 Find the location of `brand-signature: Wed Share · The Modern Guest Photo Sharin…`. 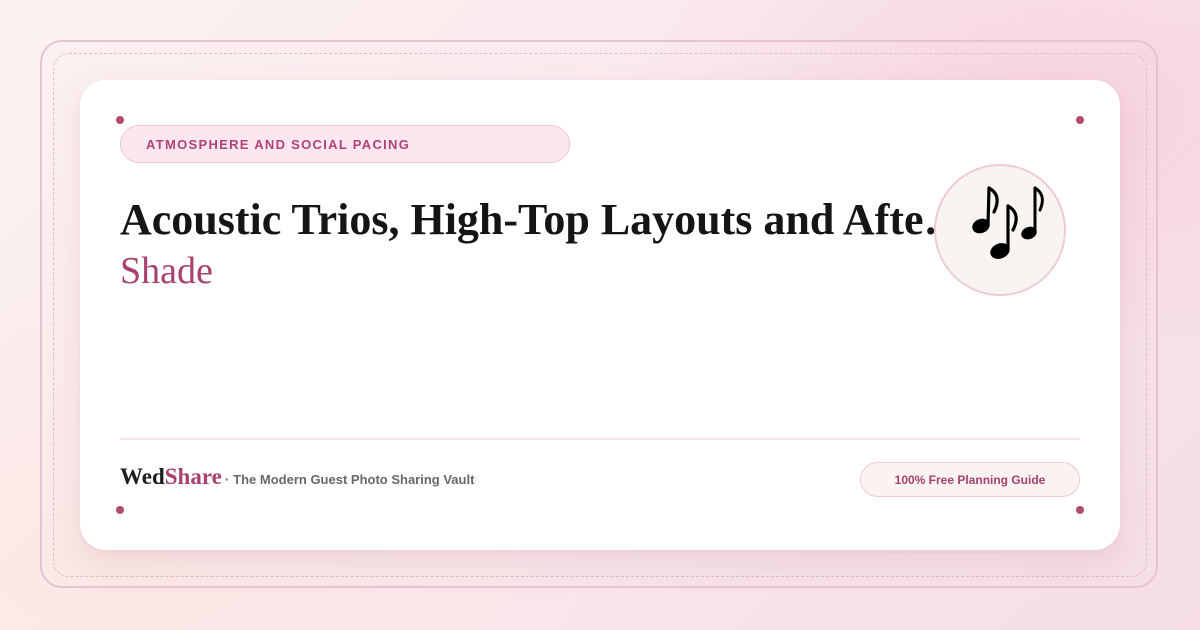

brand-signature: Wed Share · The Modern Guest Photo Sharin… is located at coordinates (297, 477).